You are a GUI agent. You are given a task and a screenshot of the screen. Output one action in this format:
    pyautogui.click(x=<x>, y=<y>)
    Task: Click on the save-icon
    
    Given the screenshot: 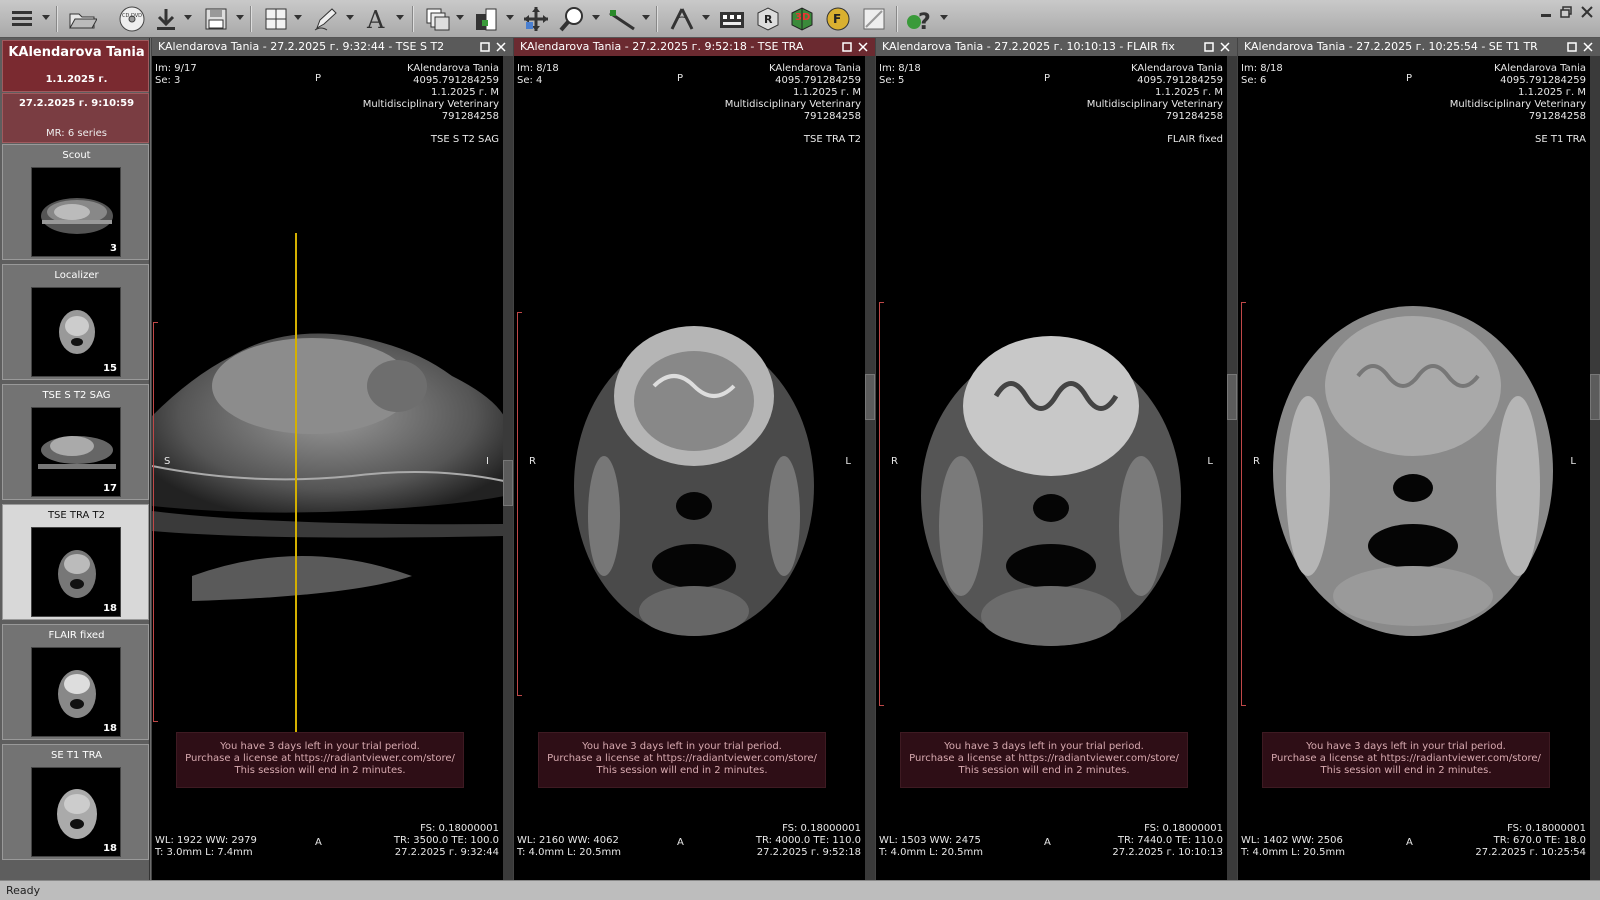 What is the action you would take?
    pyautogui.click(x=216, y=19)
    